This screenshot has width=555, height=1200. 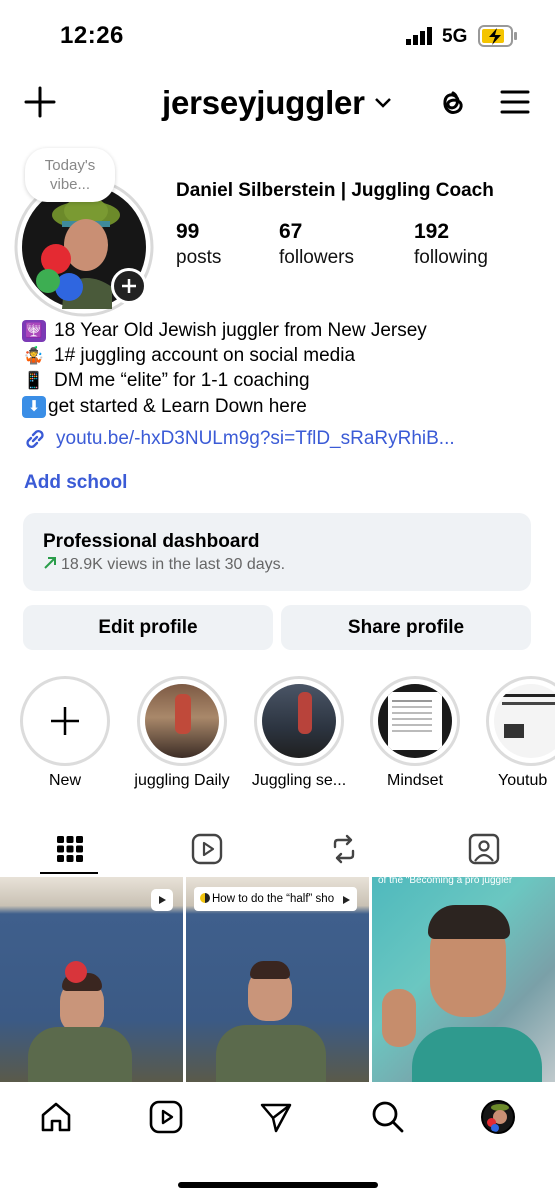 I want to click on profile-avatar-icon, so click(x=498, y=1117).